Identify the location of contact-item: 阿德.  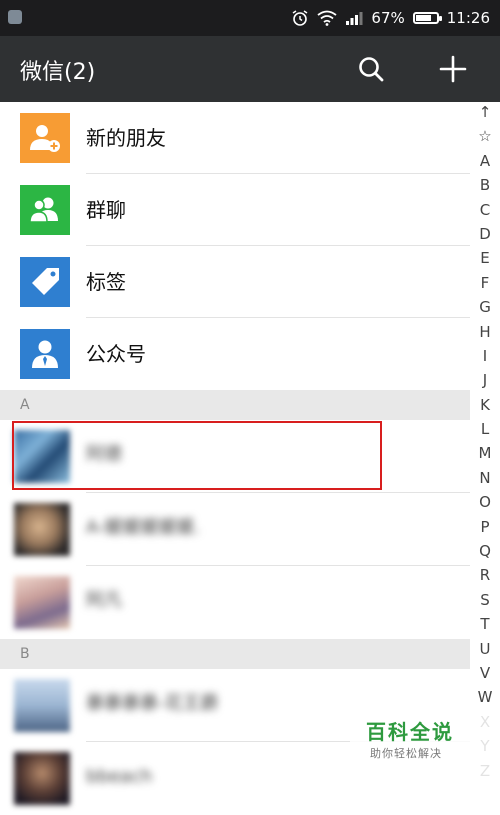
(235, 456).